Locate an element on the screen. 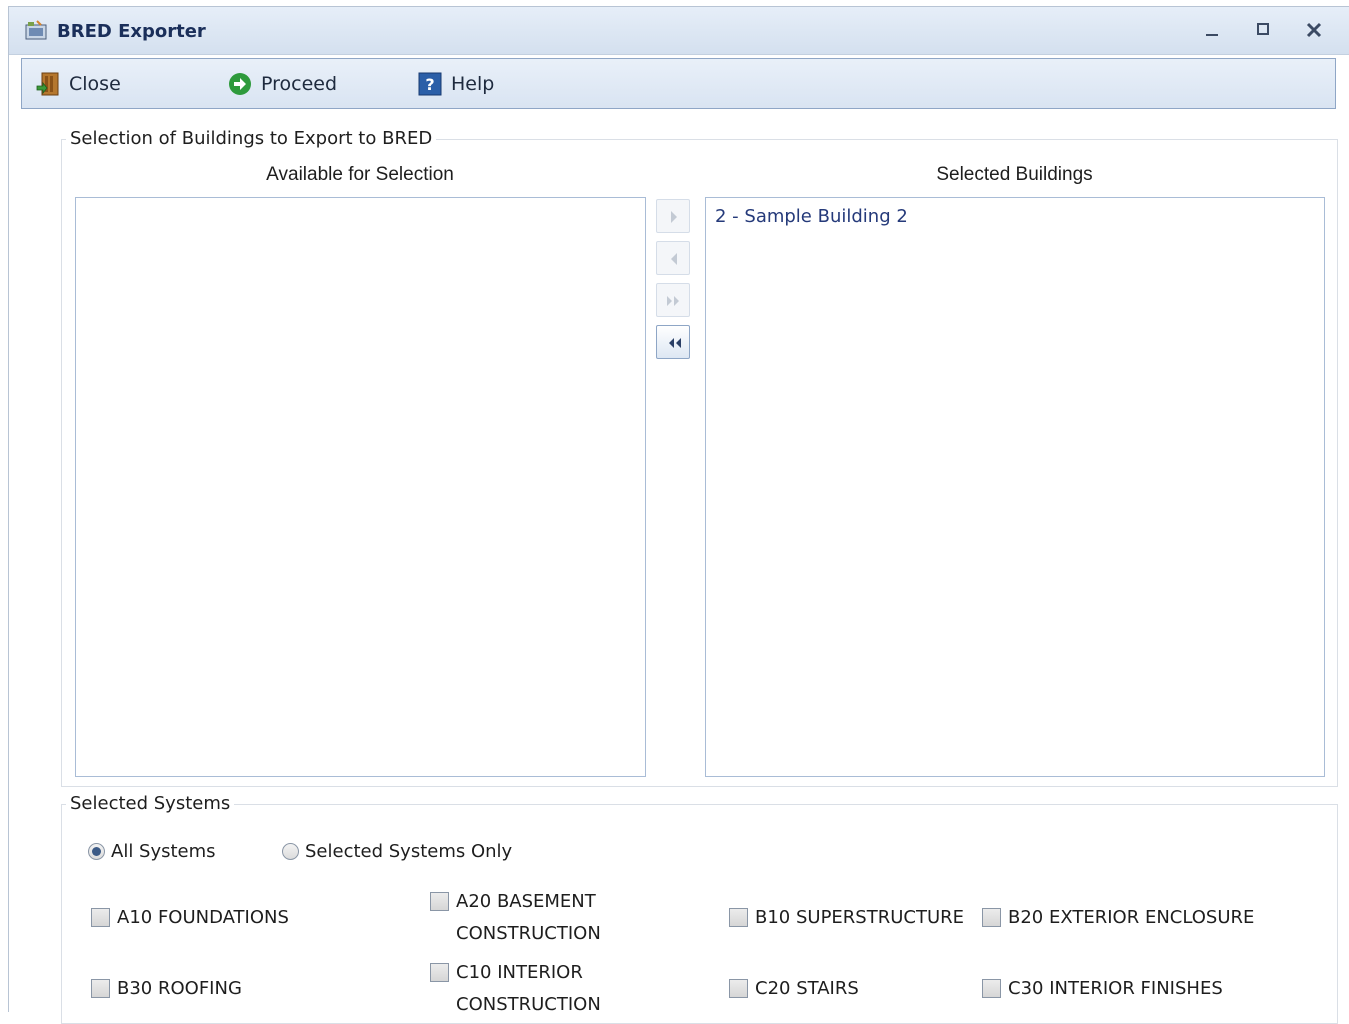 This screenshot has width=1349, height=1024. maximize-button is located at coordinates (1263, 30).